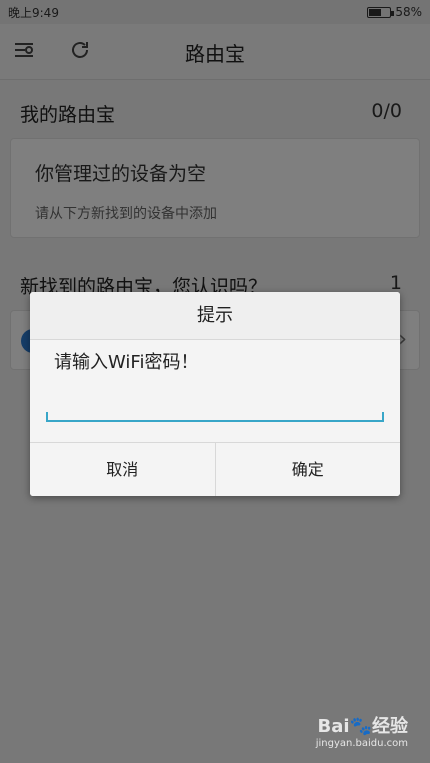  What do you see at coordinates (307, 469) in the screenshot?
I see `ok-button: 确定` at bounding box center [307, 469].